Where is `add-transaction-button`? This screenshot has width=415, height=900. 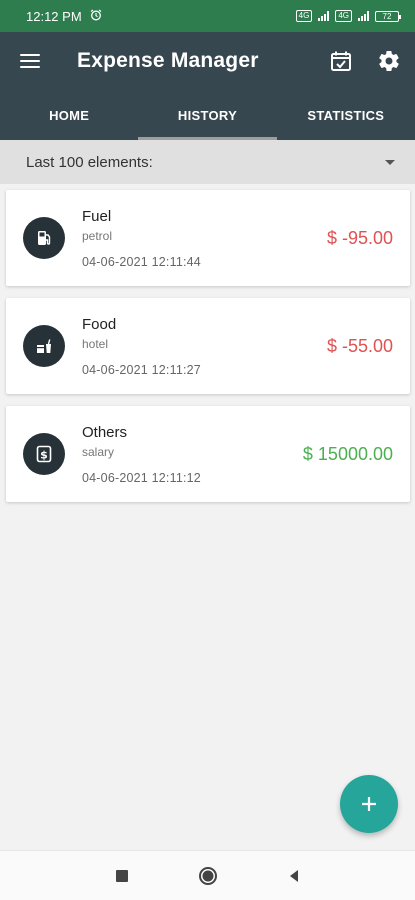 add-transaction-button is located at coordinates (369, 804).